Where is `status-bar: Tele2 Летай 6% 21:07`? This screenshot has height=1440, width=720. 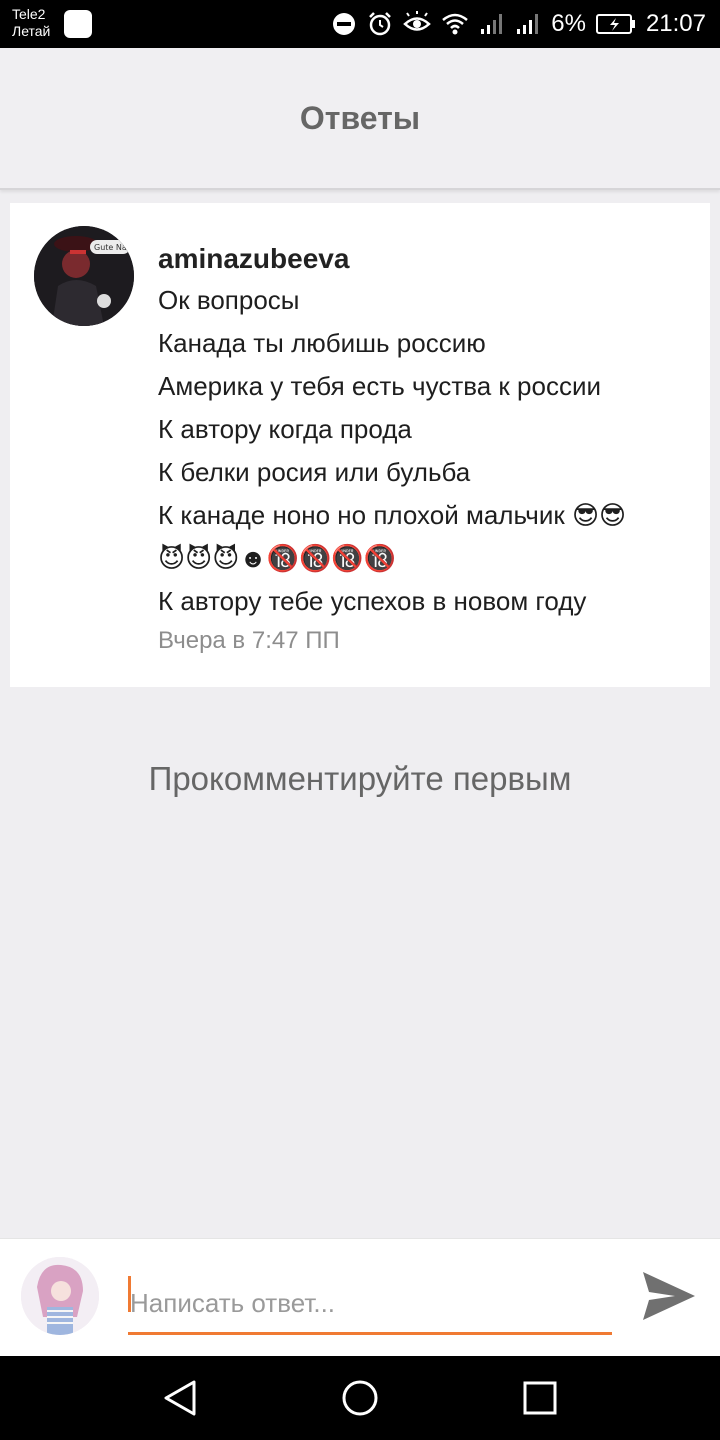
status-bar: Tele2 Летай 6% 21:07 is located at coordinates (360, 24).